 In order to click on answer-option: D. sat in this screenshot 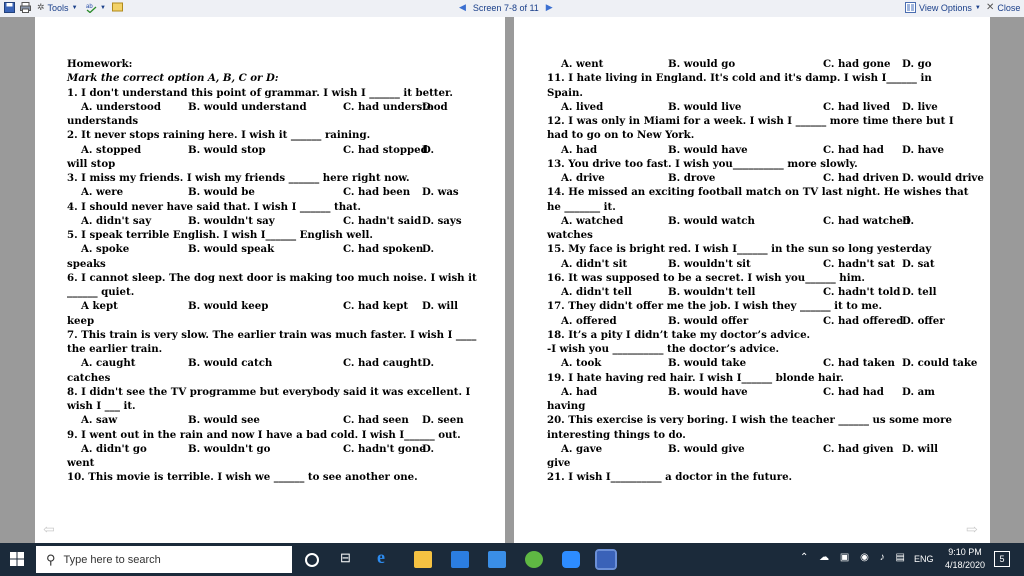, I will do `click(918, 263)`.